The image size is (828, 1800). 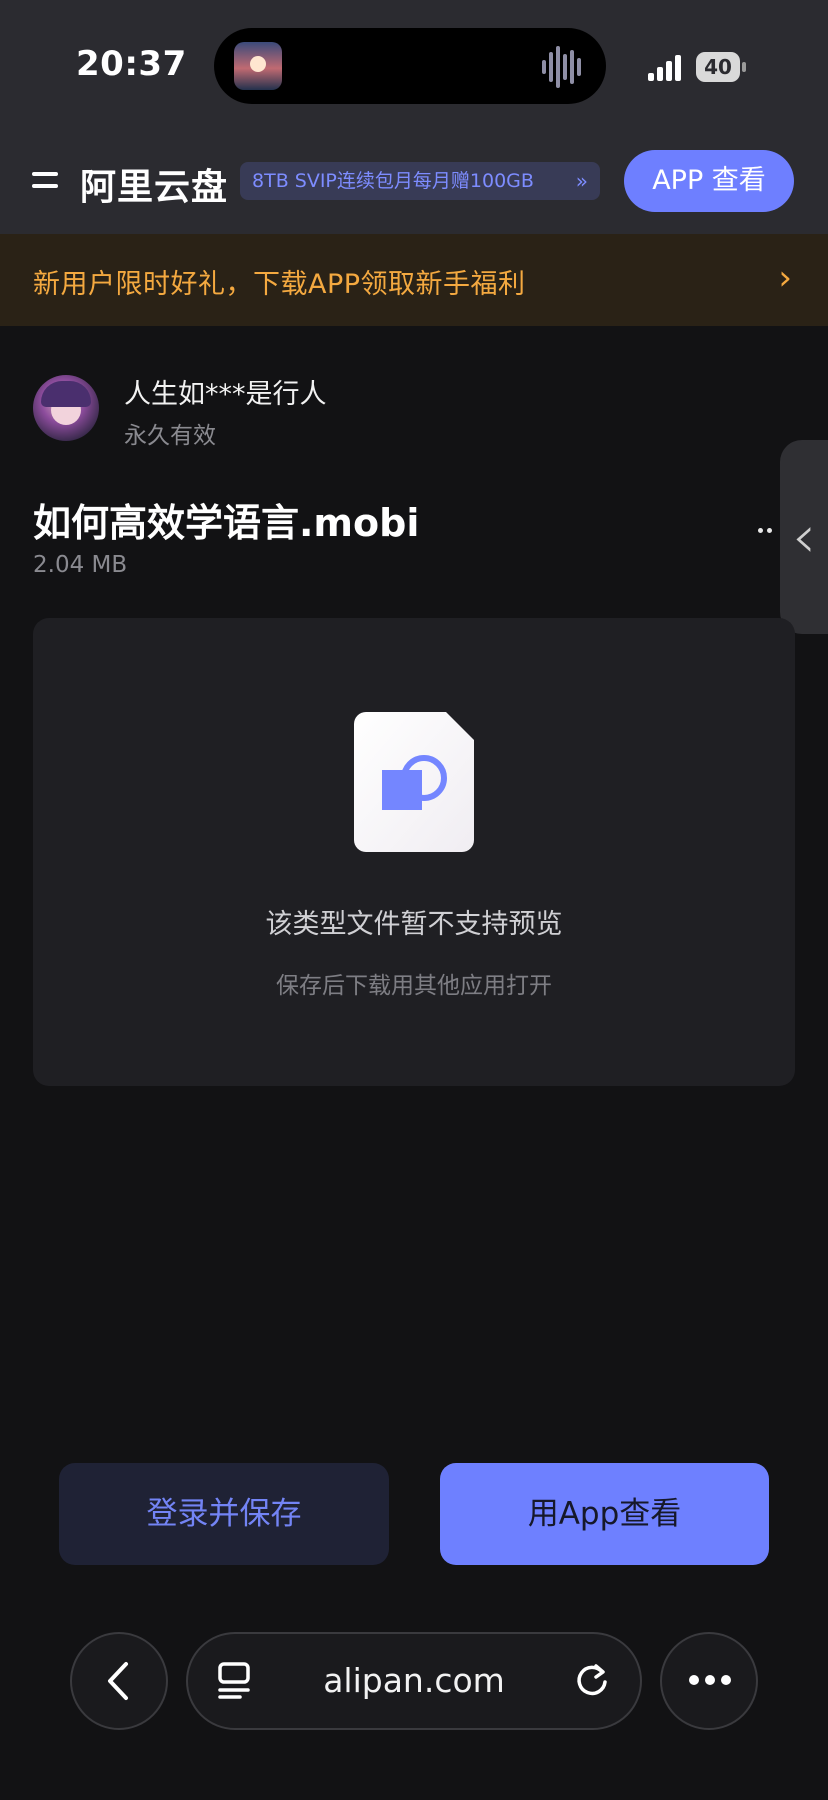 I want to click on svip-promo-link: 8TB SVIP连续包月每月赠100GB », so click(x=420, y=181).